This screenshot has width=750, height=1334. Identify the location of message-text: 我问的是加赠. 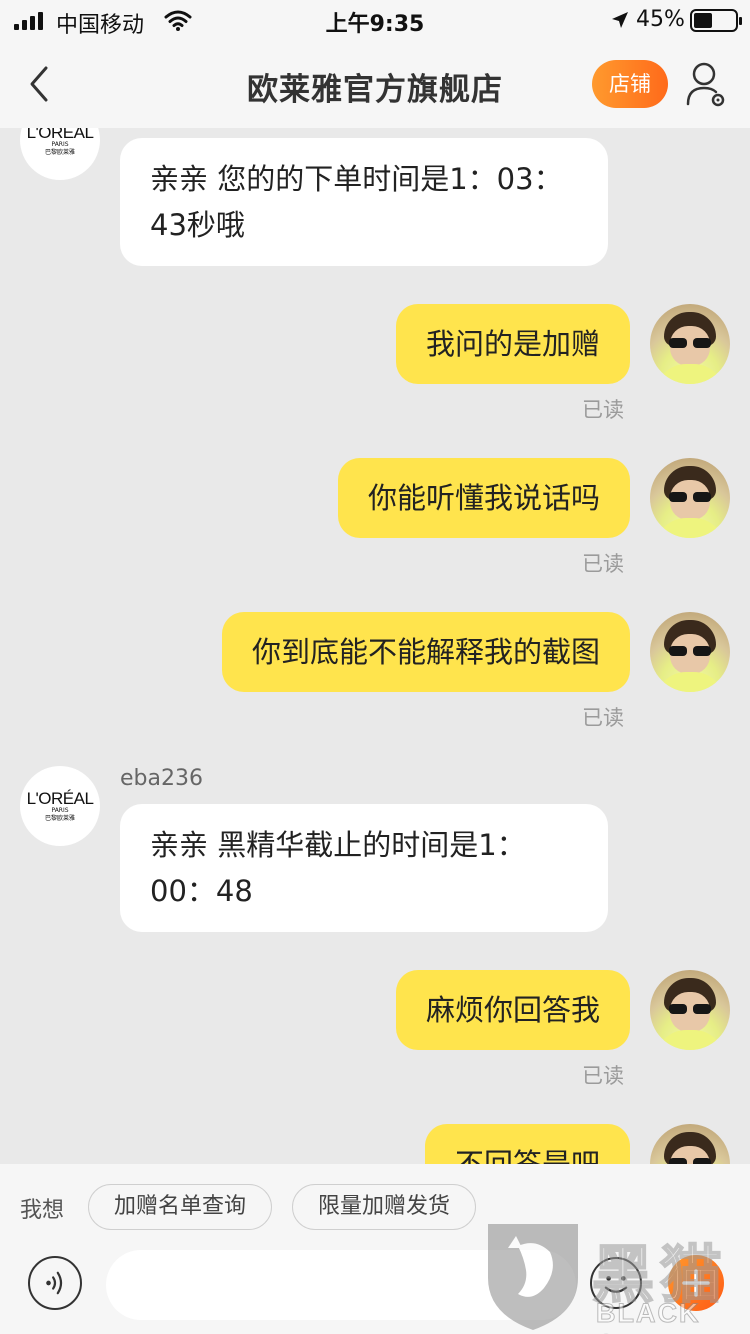
(512, 344).